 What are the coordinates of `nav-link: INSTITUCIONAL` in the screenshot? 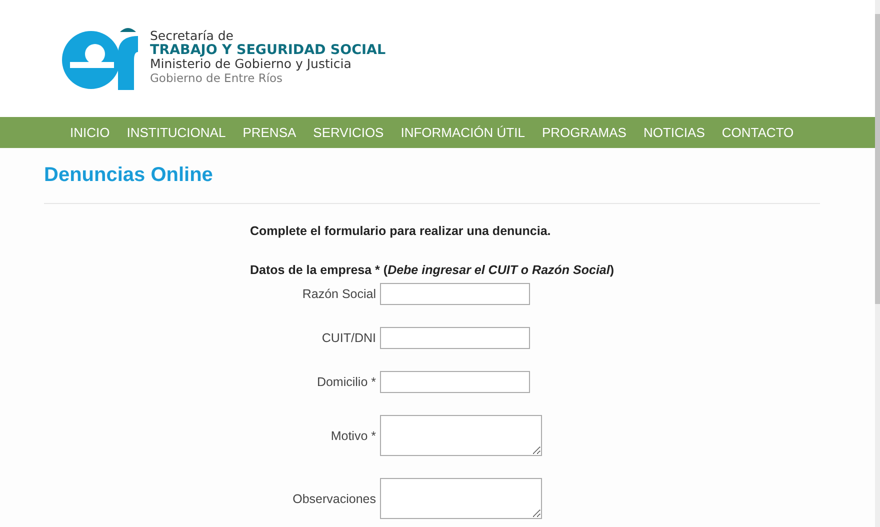 It's located at (176, 132).